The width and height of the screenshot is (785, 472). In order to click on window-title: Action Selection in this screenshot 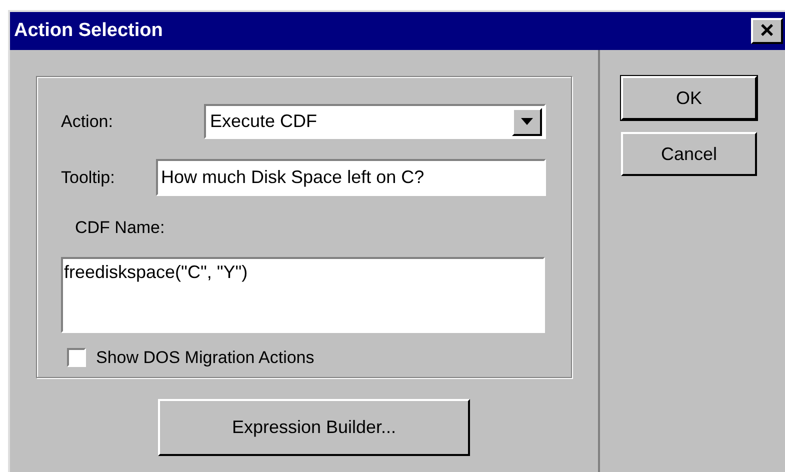, I will do `click(88, 30)`.